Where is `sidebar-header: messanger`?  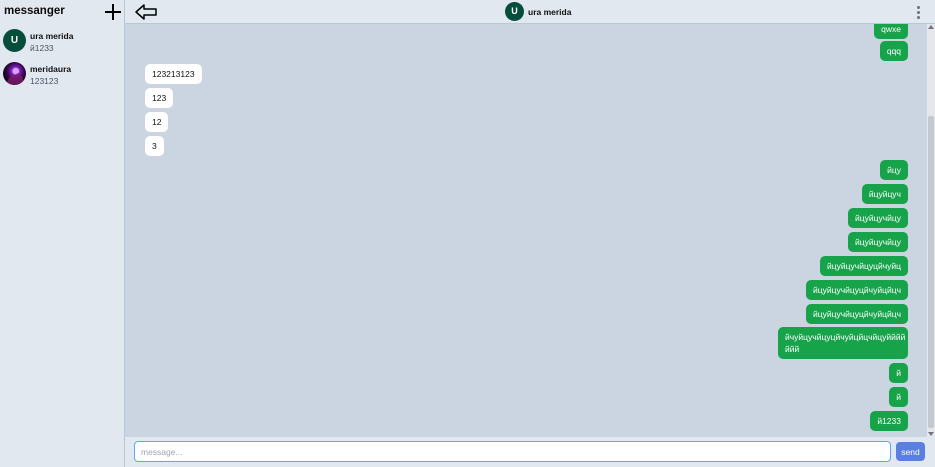
sidebar-header: messanger is located at coordinates (62, 12).